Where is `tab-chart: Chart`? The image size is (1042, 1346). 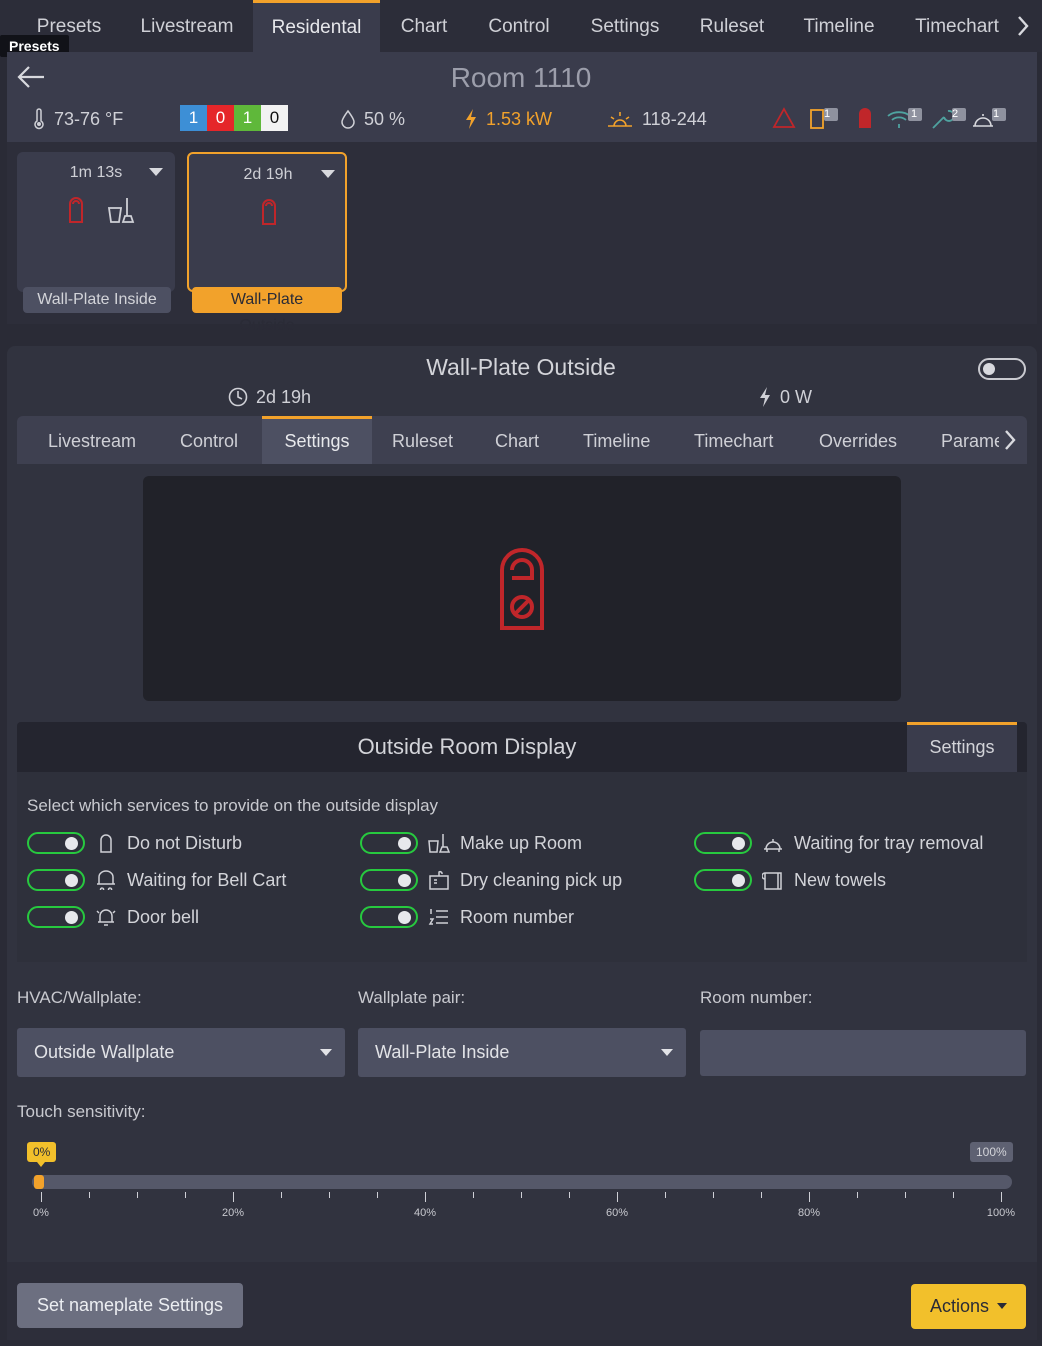 tab-chart: Chart is located at coordinates (424, 26).